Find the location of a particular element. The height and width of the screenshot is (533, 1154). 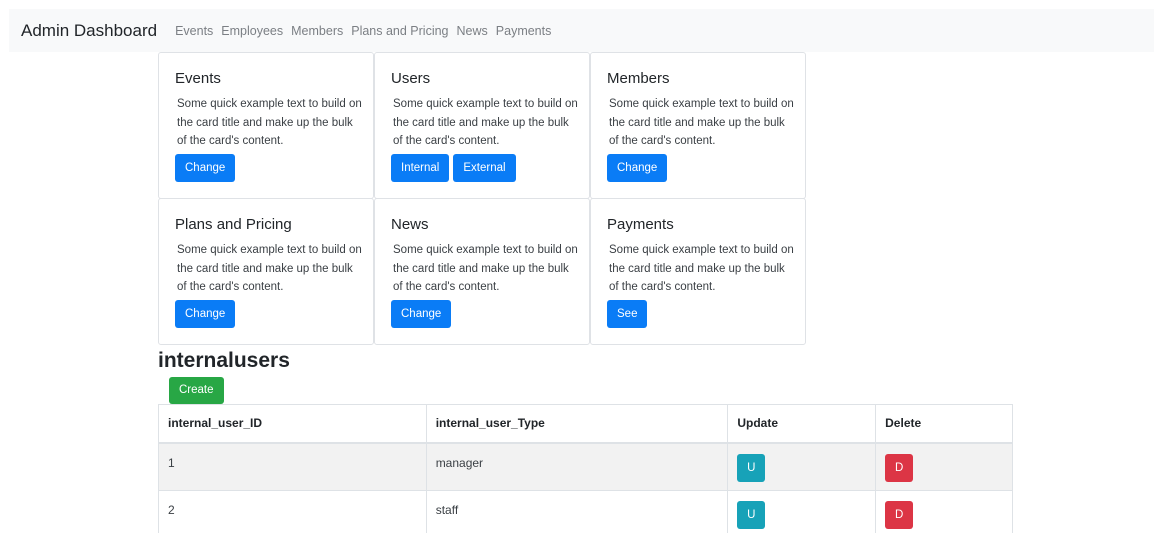

nav-link-members: Members is located at coordinates (317, 31).